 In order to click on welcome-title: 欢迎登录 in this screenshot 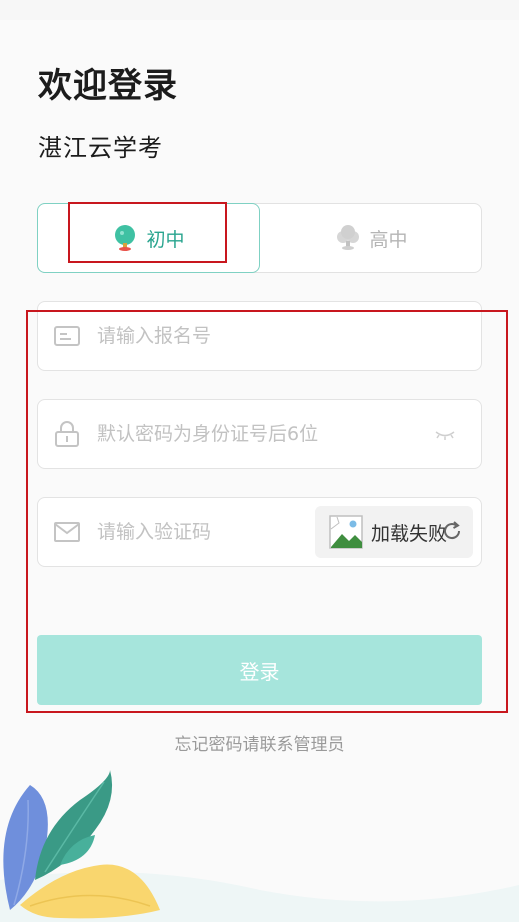, I will do `click(108, 86)`.